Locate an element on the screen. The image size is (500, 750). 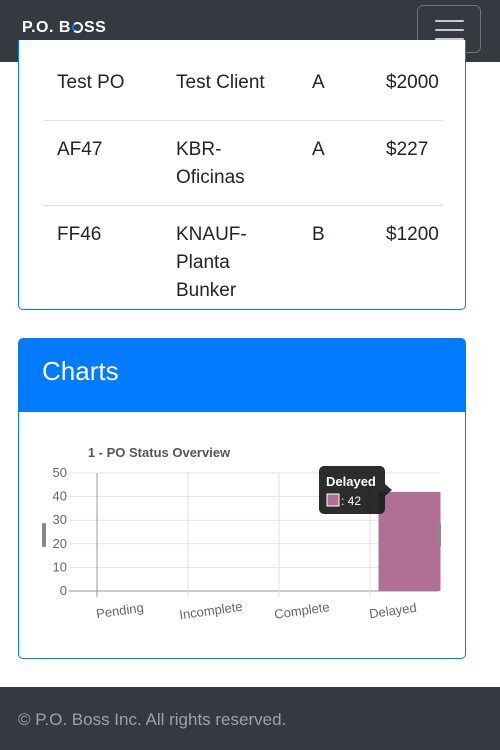
x-tick-label: Incomplete is located at coordinates (210, 611).